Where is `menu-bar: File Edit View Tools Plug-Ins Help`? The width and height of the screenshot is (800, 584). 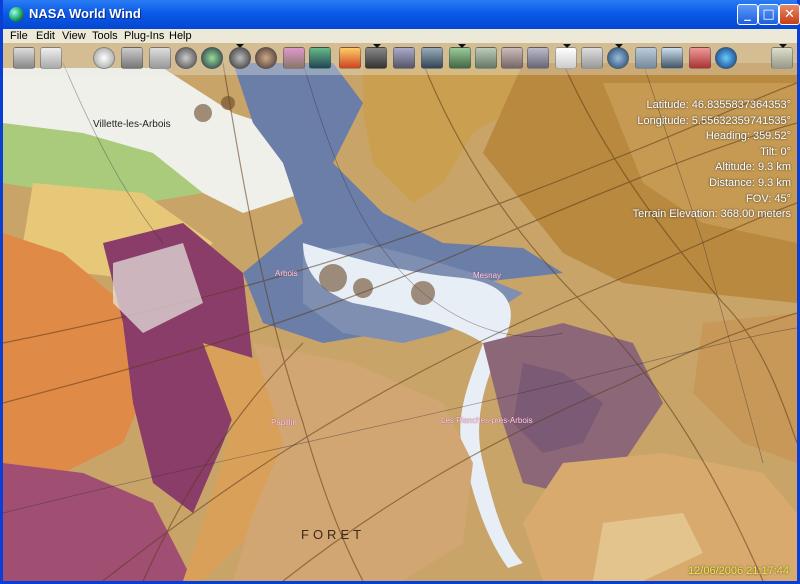 menu-bar: File Edit View Tools Plug-Ins Help is located at coordinates (400, 36).